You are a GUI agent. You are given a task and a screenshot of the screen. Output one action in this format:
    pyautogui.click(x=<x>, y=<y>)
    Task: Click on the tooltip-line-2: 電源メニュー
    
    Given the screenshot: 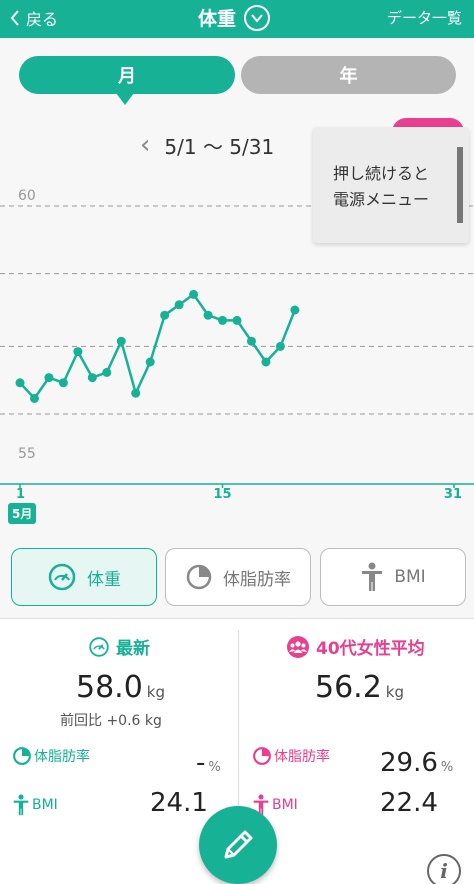 What is the action you would take?
    pyautogui.click(x=381, y=199)
    